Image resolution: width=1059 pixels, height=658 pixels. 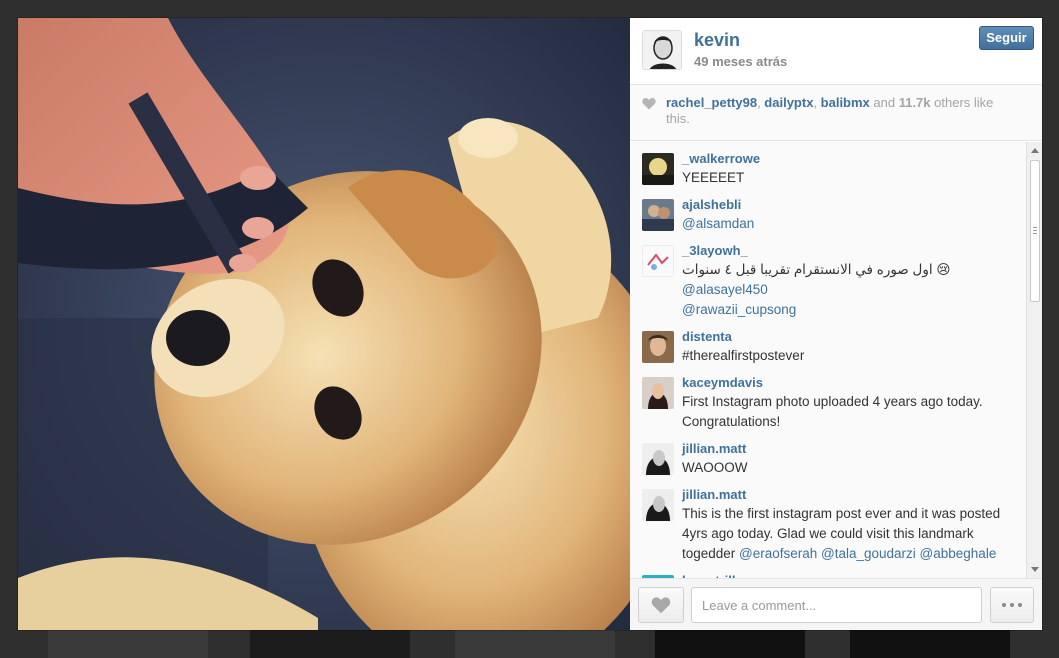 I want to click on comment-text: YEEEEET, so click(x=713, y=177).